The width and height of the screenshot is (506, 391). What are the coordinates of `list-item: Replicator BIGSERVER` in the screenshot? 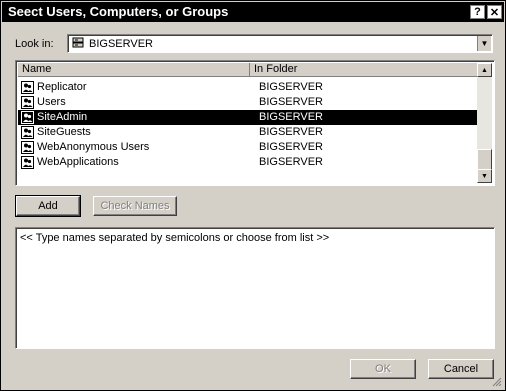 It's located at (249, 87).